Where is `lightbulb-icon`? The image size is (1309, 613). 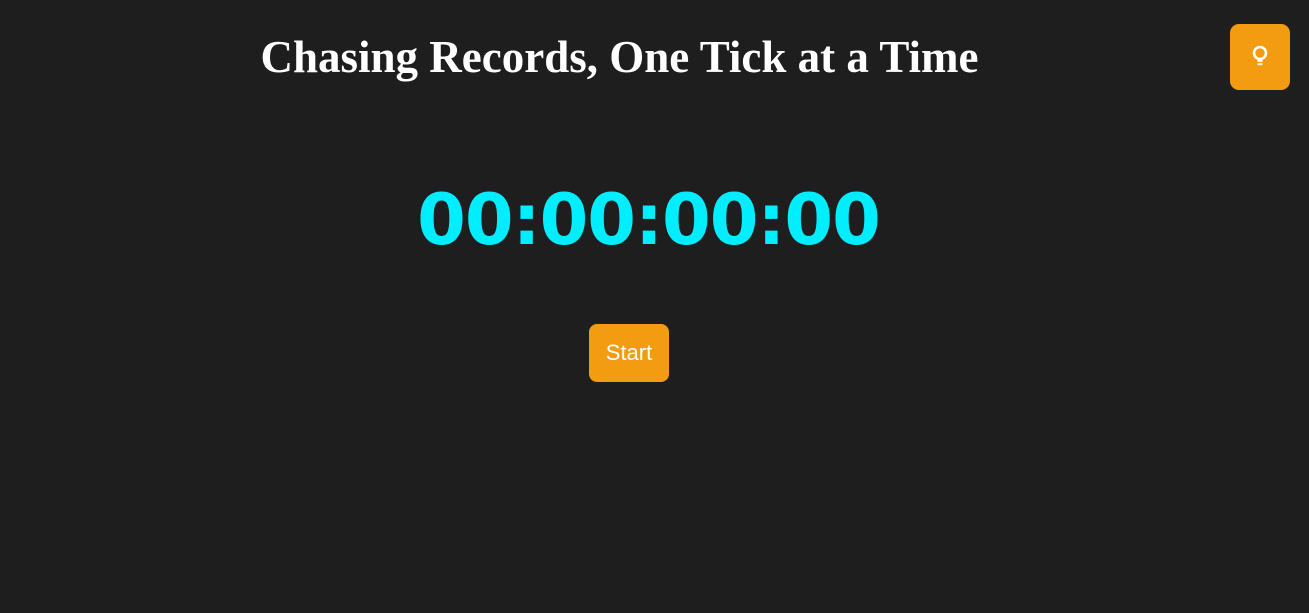
lightbulb-icon is located at coordinates (1260, 57).